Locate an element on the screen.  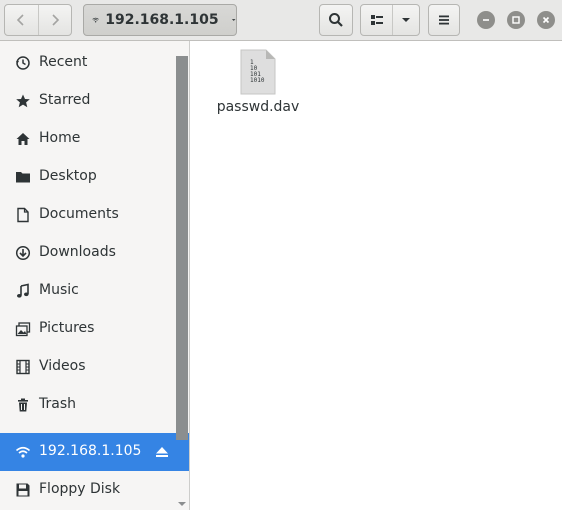
sidebar-item-label: Desktop is located at coordinates (68, 176).